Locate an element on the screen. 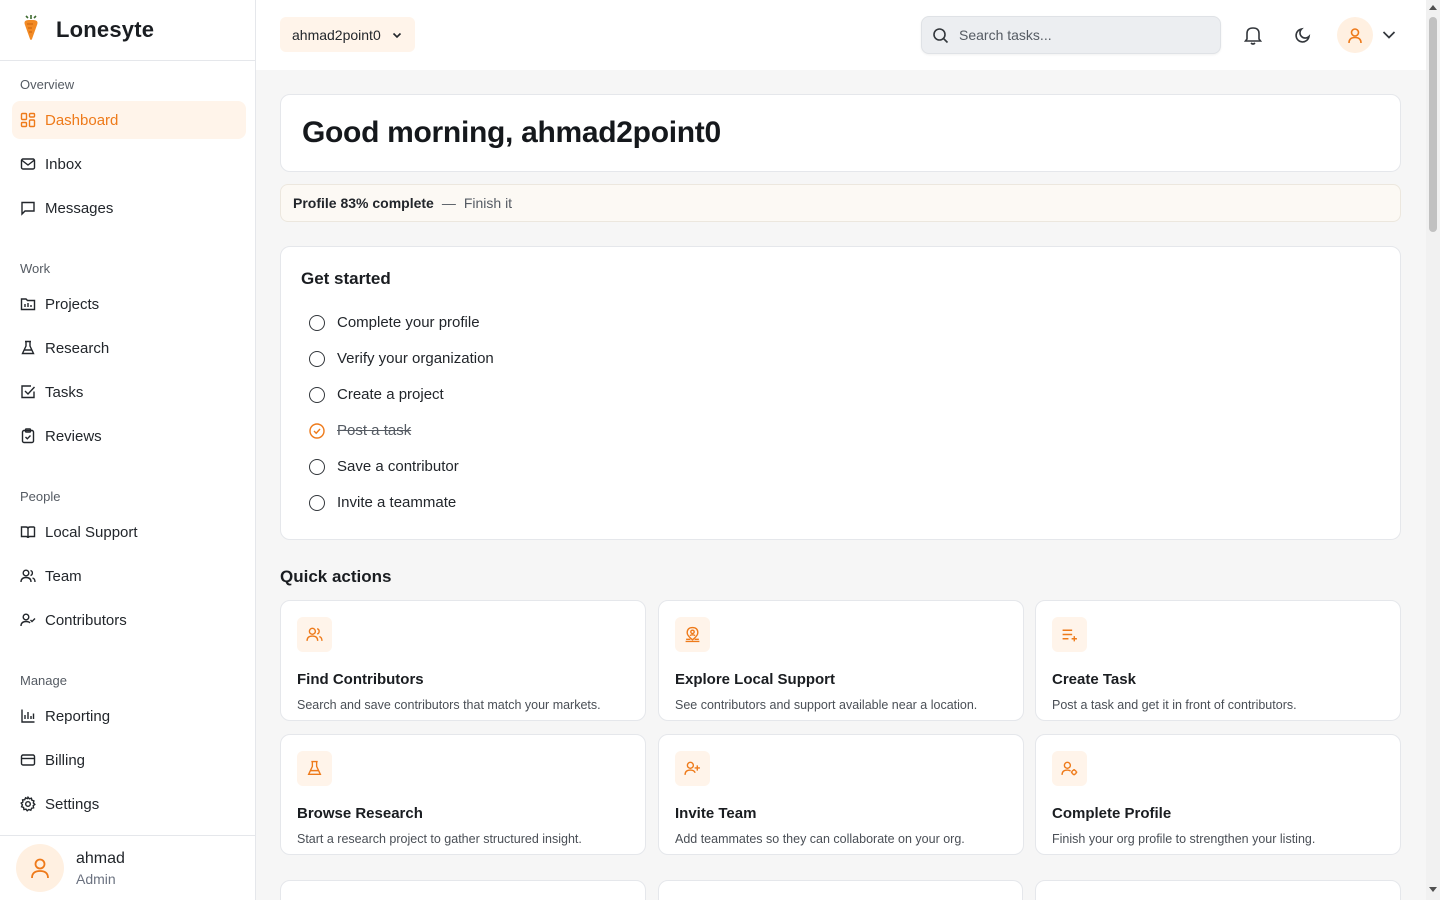  sidebar-item-tasks: Tasks is located at coordinates (129, 392).